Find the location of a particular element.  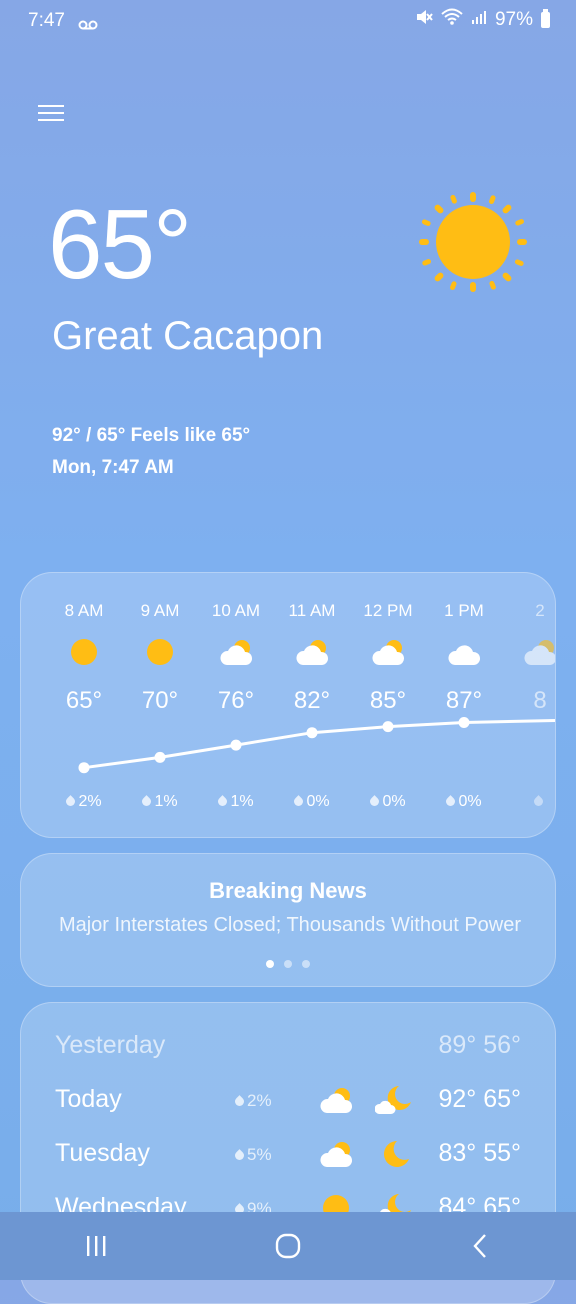

day-precip: 5% is located at coordinates (252, 1155).